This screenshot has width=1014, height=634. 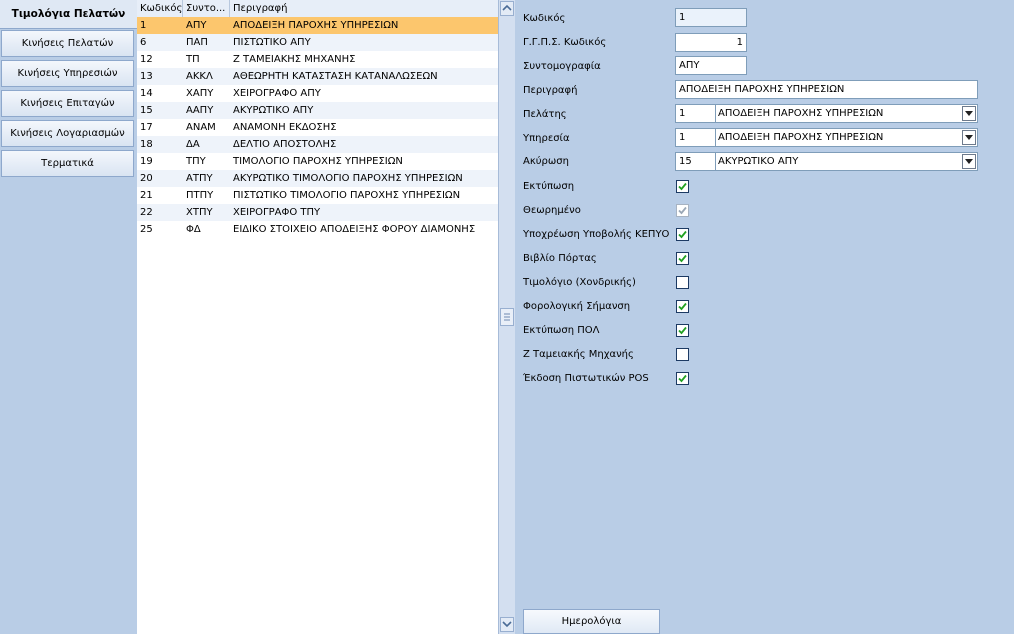 What do you see at coordinates (206, 144) in the screenshot?
I see `cell-abbreviation: ΔΑ` at bounding box center [206, 144].